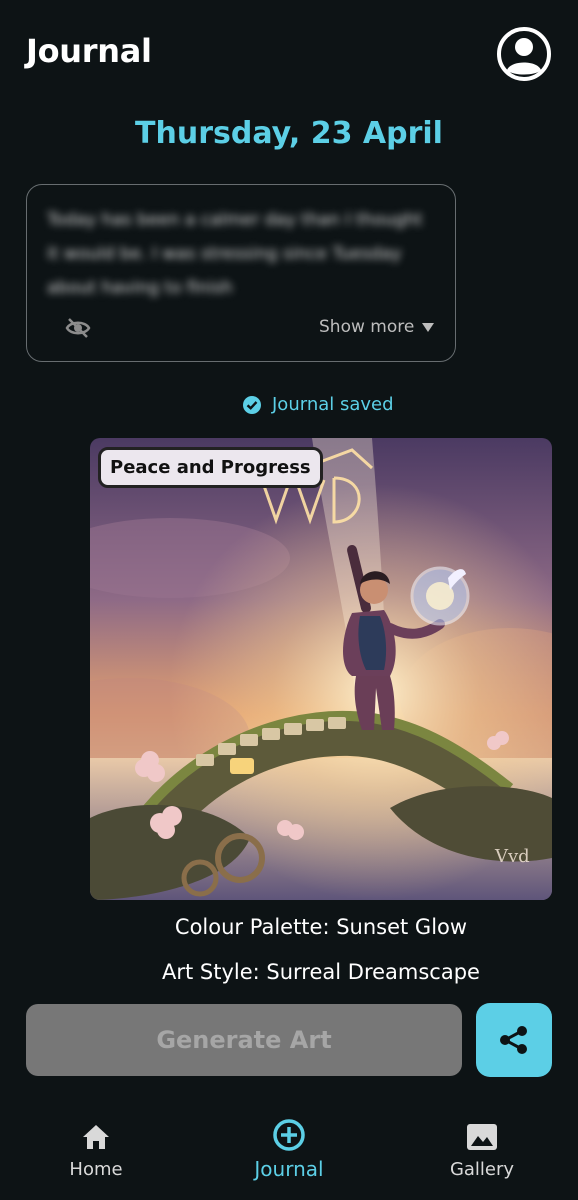 The width and height of the screenshot is (578, 1200). What do you see at coordinates (367, 327) in the screenshot?
I see `show-more-label: Show more` at bounding box center [367, 327].